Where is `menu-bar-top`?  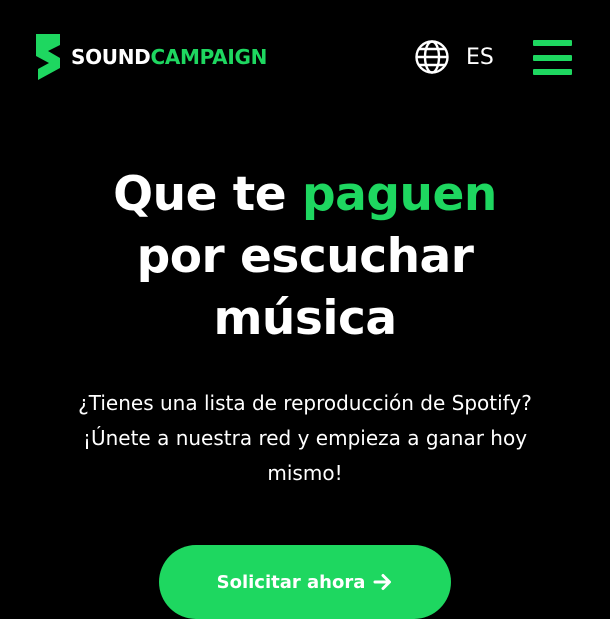
menu-bar-top is located at coordinates (552, 43).